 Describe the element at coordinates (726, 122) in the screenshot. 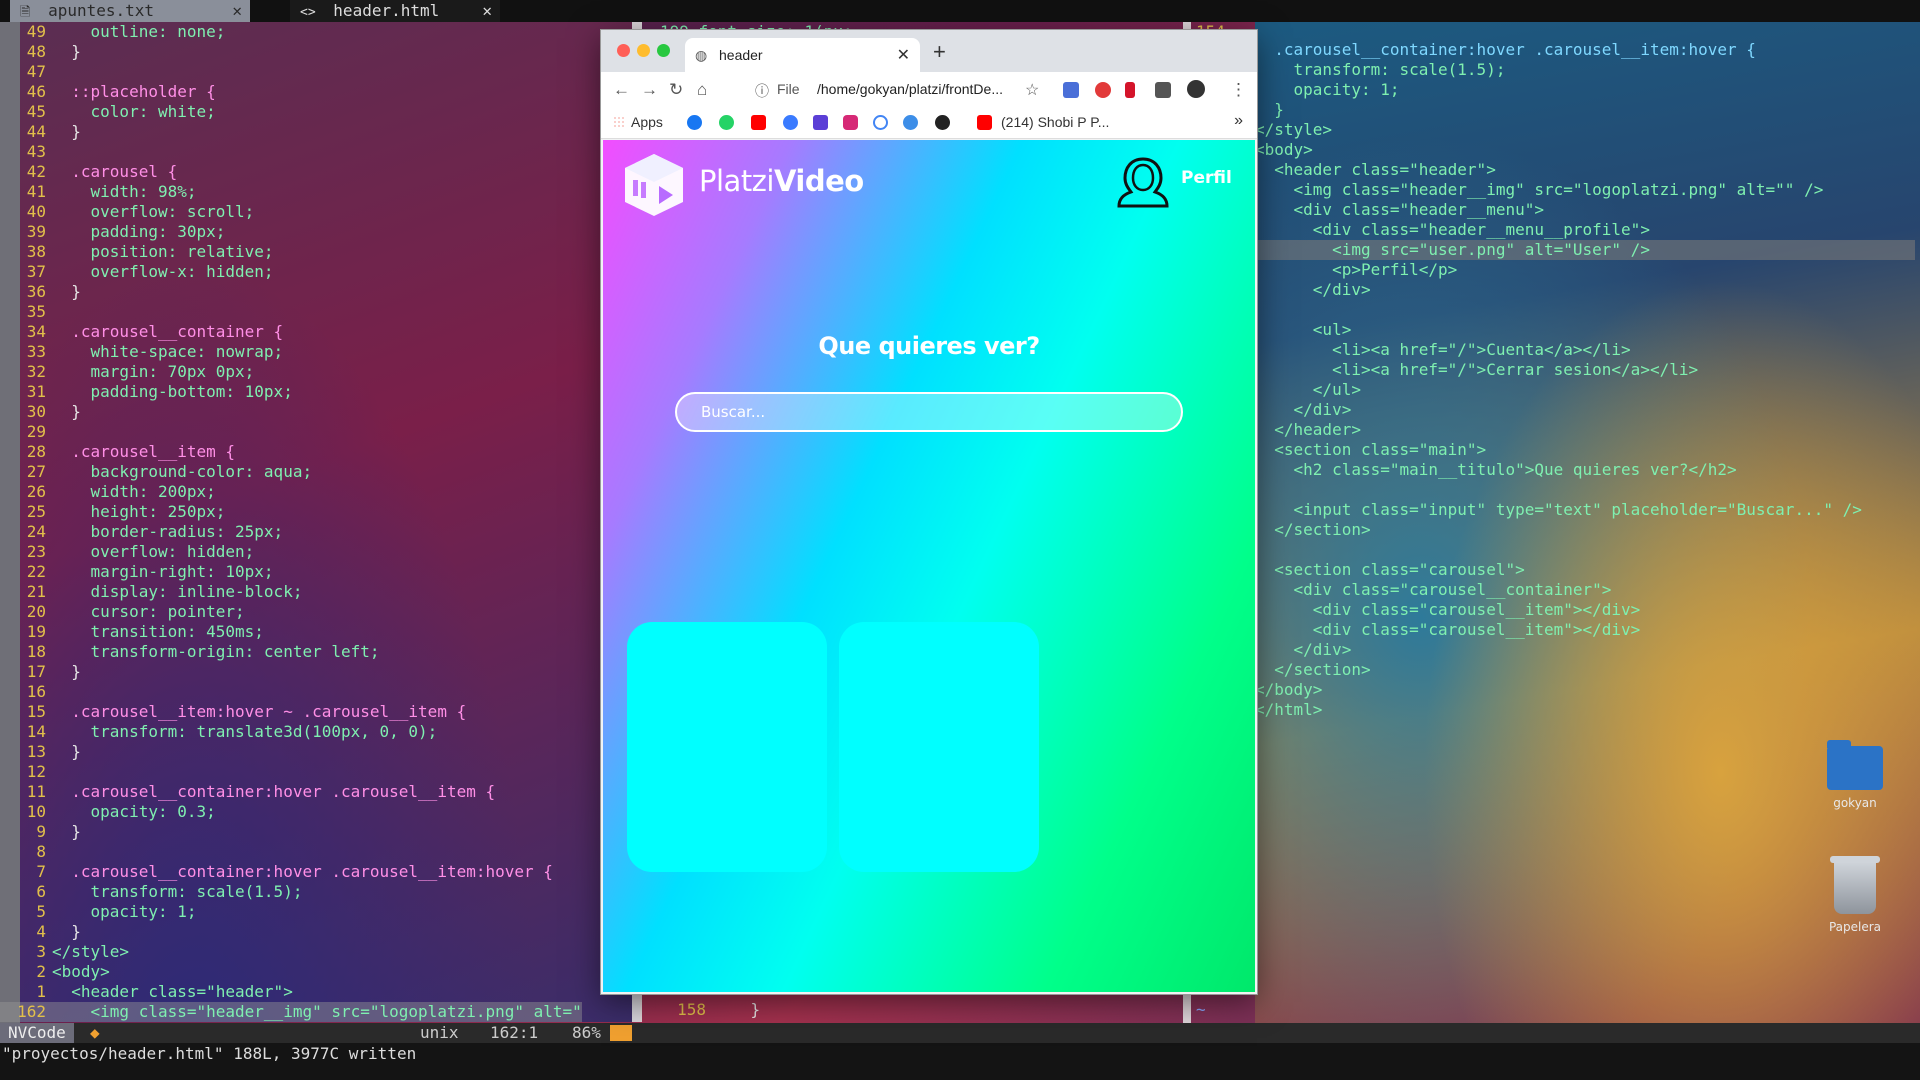

I see `whatsapp-icon` at that location.